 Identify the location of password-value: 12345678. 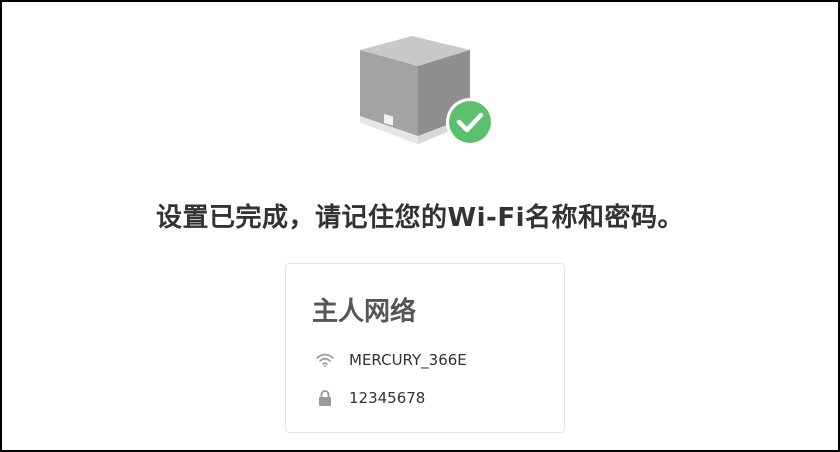
(387, 398).